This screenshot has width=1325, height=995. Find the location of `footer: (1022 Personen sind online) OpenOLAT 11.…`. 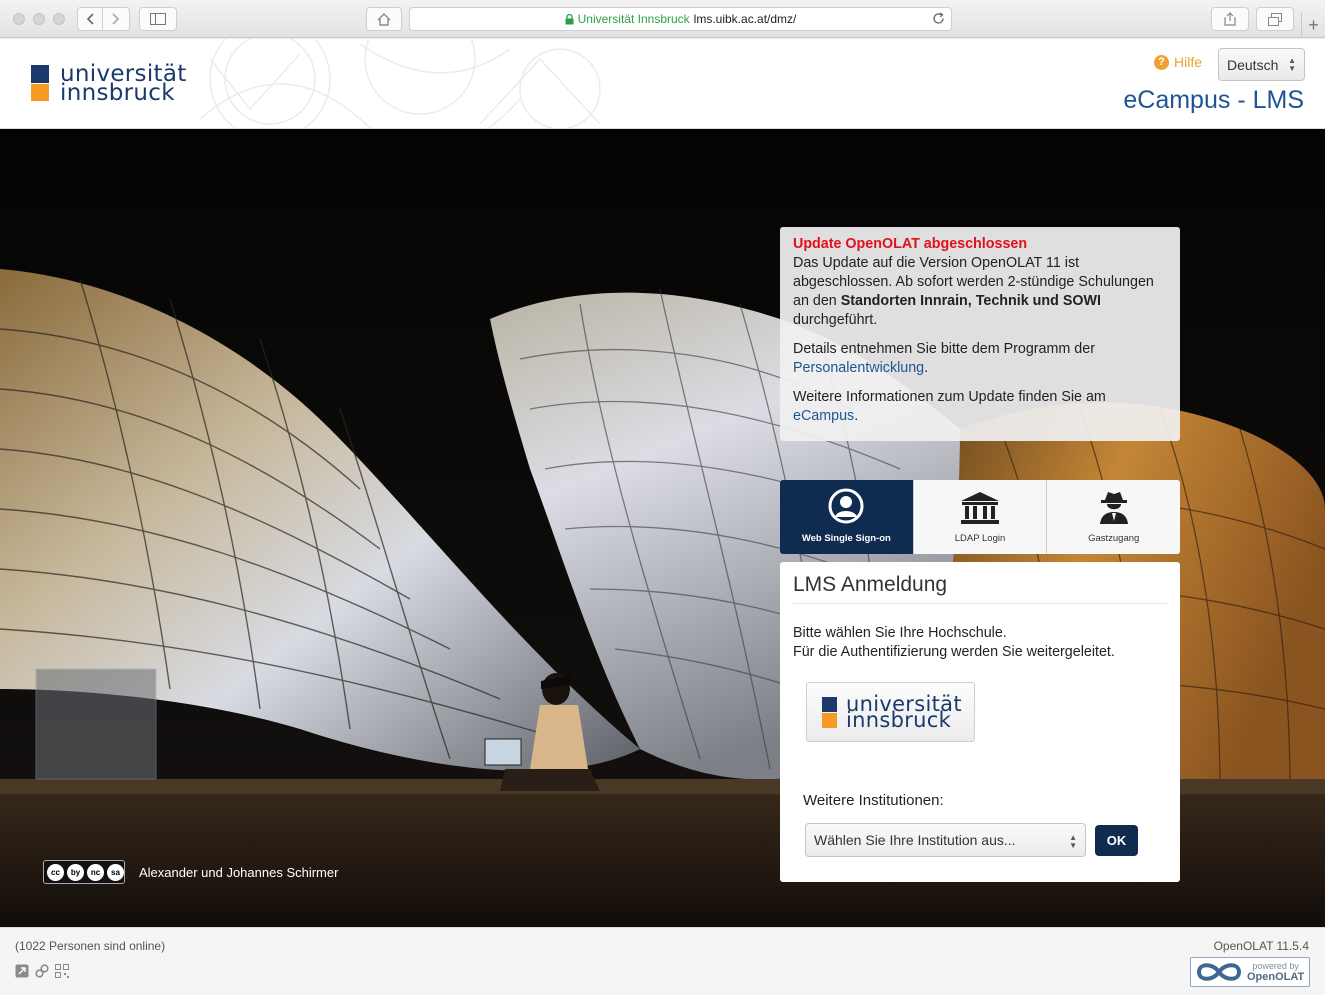

footer: (1022 Personen sind online) OpenOLAT 11.… is located at coordinates (662, 961).